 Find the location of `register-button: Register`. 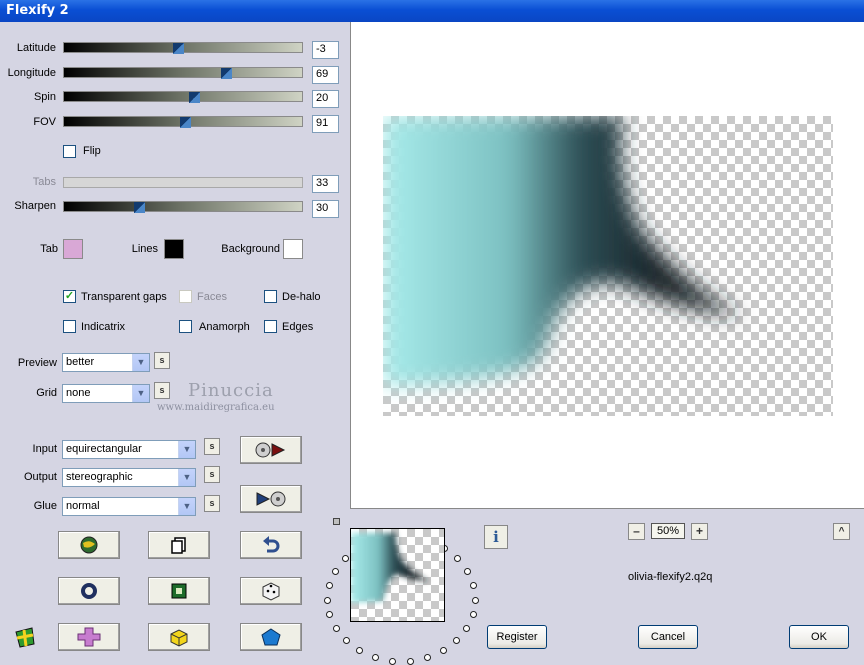

register-button: Register is located at coordinates (517, 637).